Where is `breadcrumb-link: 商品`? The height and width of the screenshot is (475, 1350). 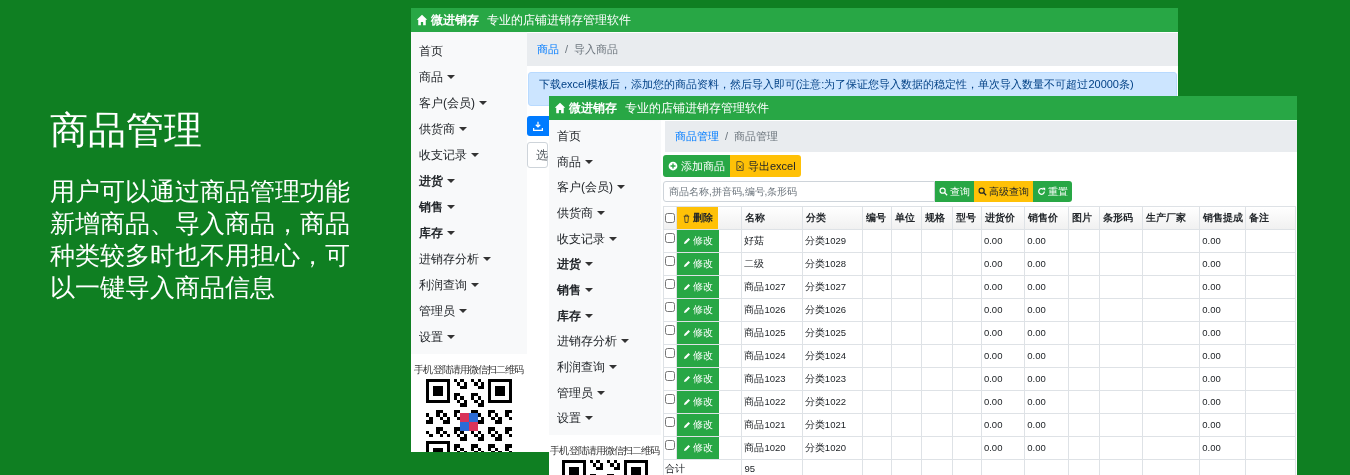 breadcrumb-link: 商品 is located at coordinates (548, 49).